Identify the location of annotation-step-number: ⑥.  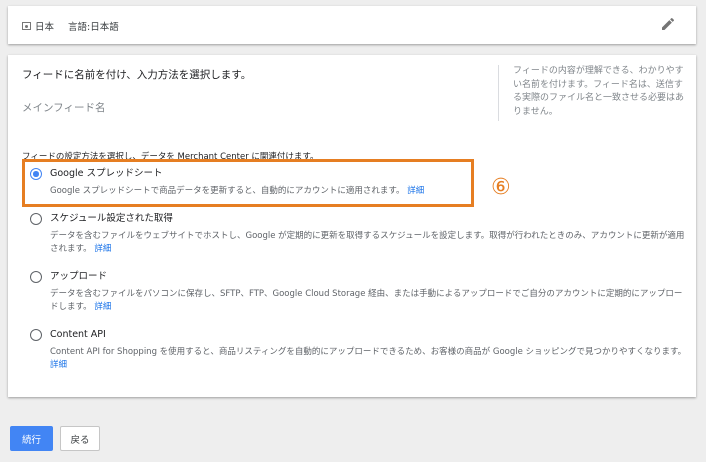
(501, 187).